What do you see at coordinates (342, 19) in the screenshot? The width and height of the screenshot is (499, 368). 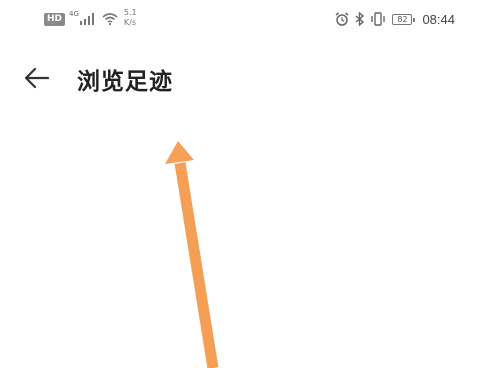 I see `alarm-icon` at bounding box center [342, 19].